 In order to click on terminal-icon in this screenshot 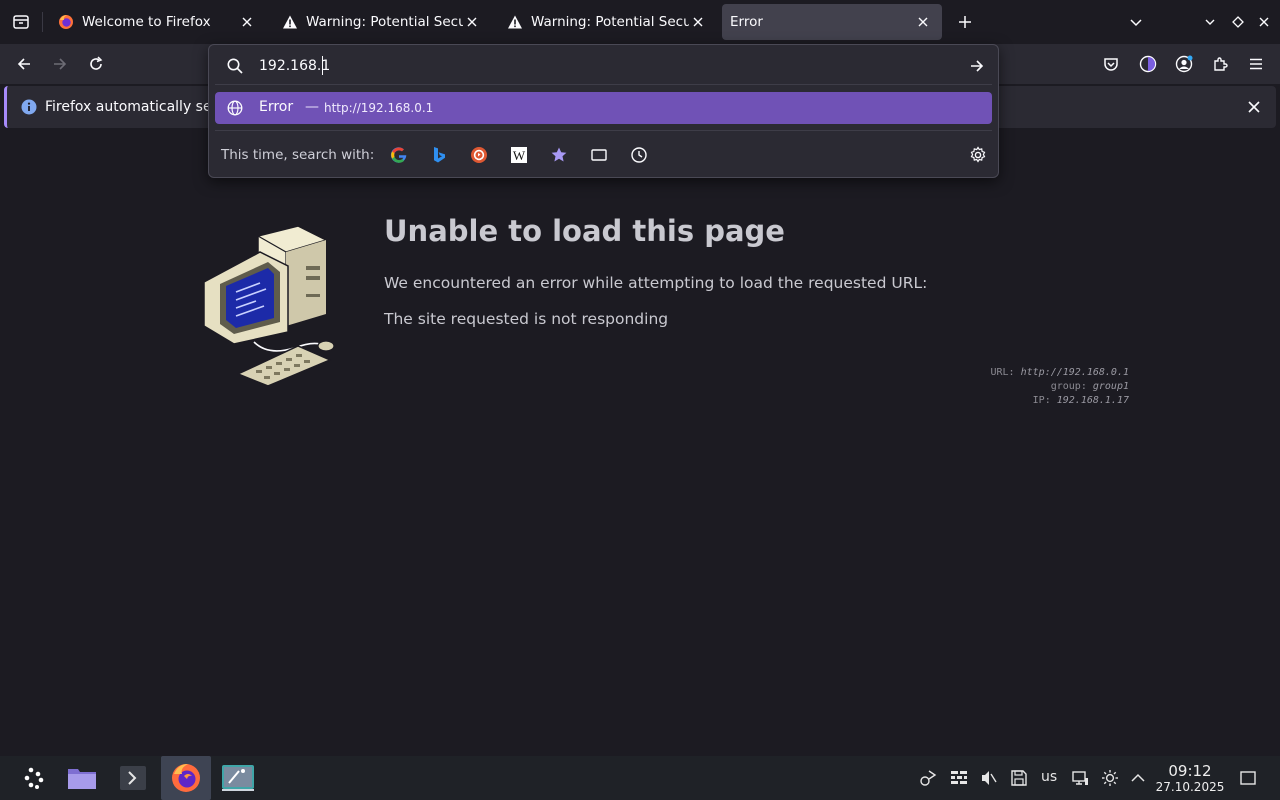, I will do `click(133, 778)`.